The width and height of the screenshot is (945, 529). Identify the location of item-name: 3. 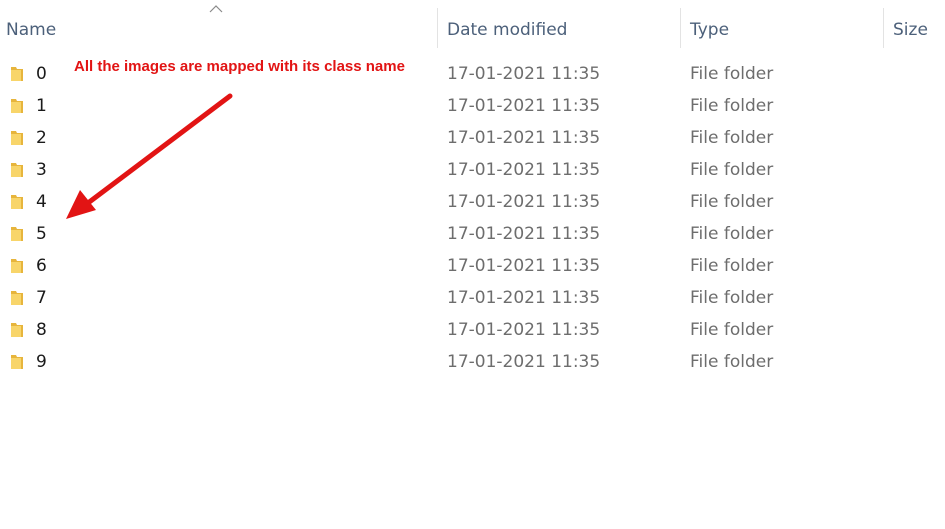
(41, 170).